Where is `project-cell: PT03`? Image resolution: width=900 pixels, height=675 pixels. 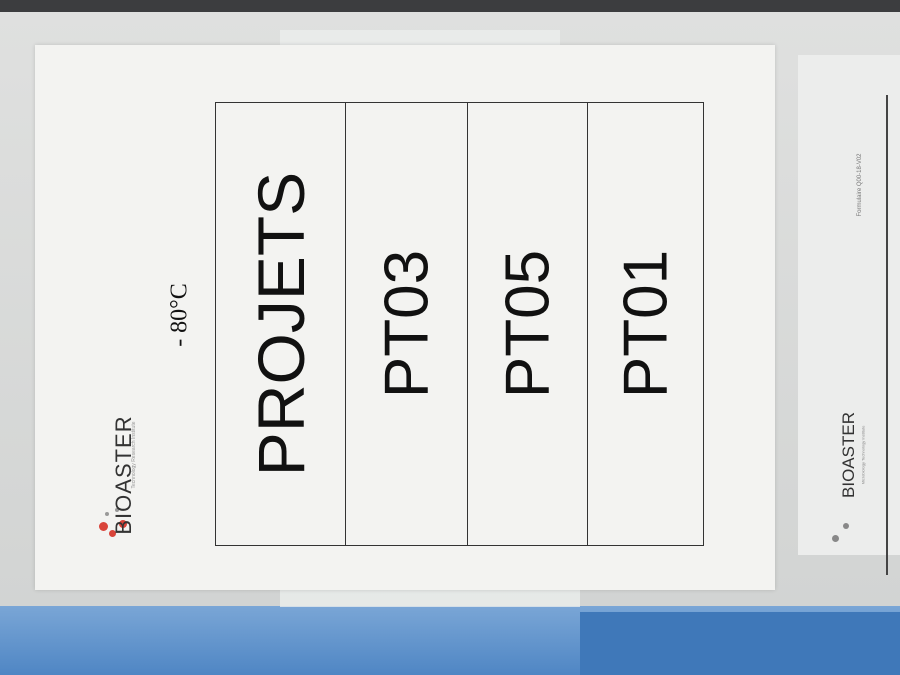
project-cell: PT03 is located at coordinates (406, 324).